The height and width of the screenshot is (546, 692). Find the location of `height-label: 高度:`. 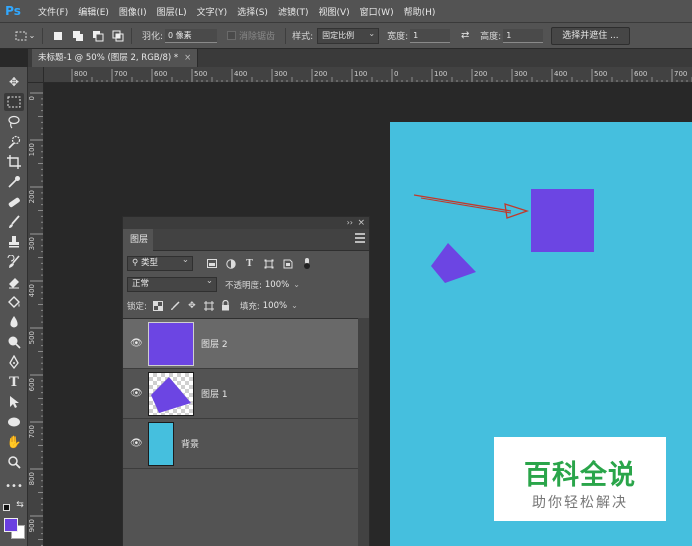

height-label: 高度: is located at coordinates (491, 37).